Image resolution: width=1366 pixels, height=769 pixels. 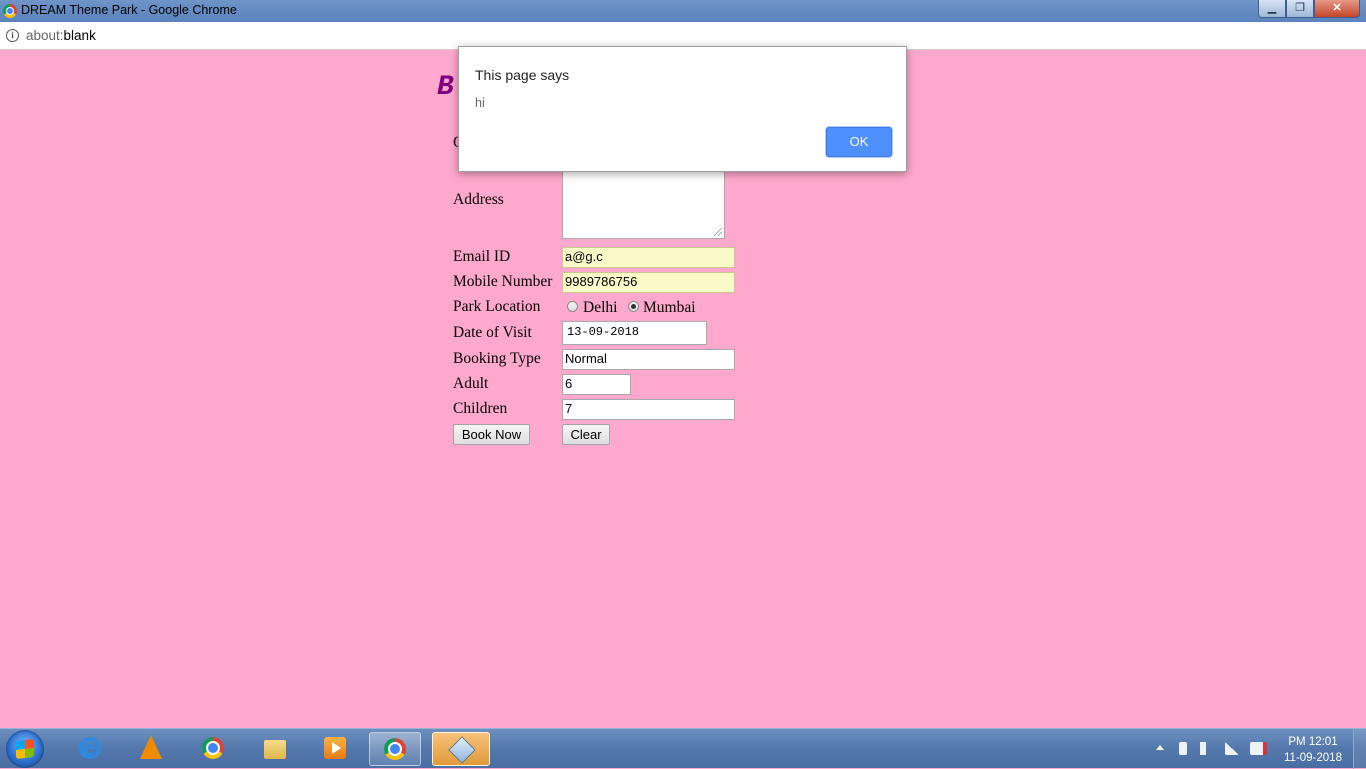 What do you see at coordinates (586, 434) in the screenshot?
I see `clear-button: Clear` at bounding box center [586, 434].